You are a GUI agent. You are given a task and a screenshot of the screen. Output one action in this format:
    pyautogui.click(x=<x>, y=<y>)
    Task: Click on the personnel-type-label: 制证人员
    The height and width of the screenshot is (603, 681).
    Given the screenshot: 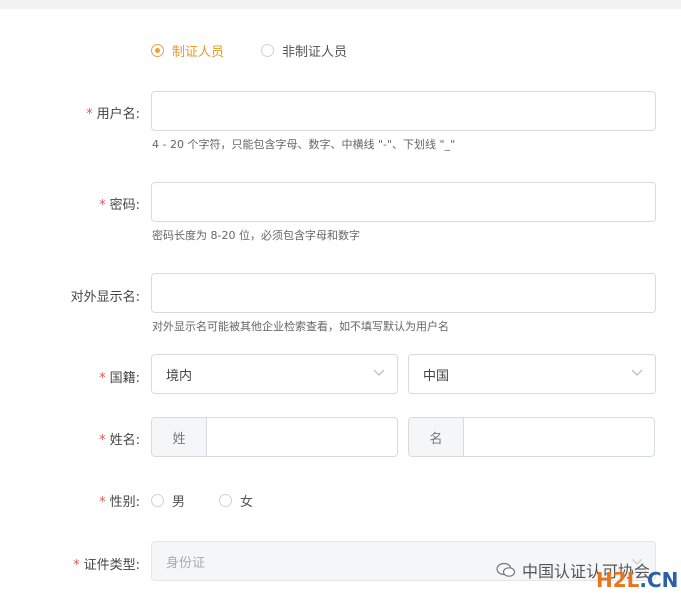 What is the action you would take?
    pyautogui.click(x=198, y=52)
    